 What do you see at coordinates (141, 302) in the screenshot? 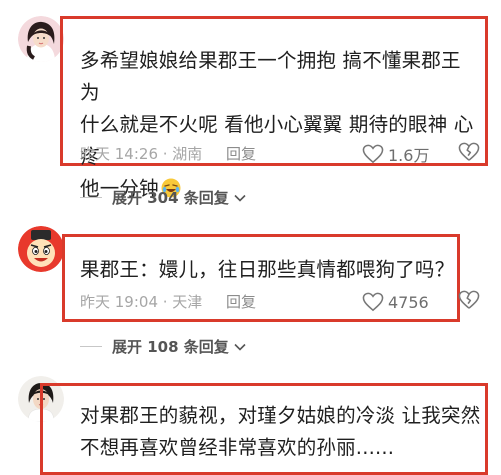
I see `comment-timestamp: 昨天 19:04 · 天津` at bounding box center [141, 302].